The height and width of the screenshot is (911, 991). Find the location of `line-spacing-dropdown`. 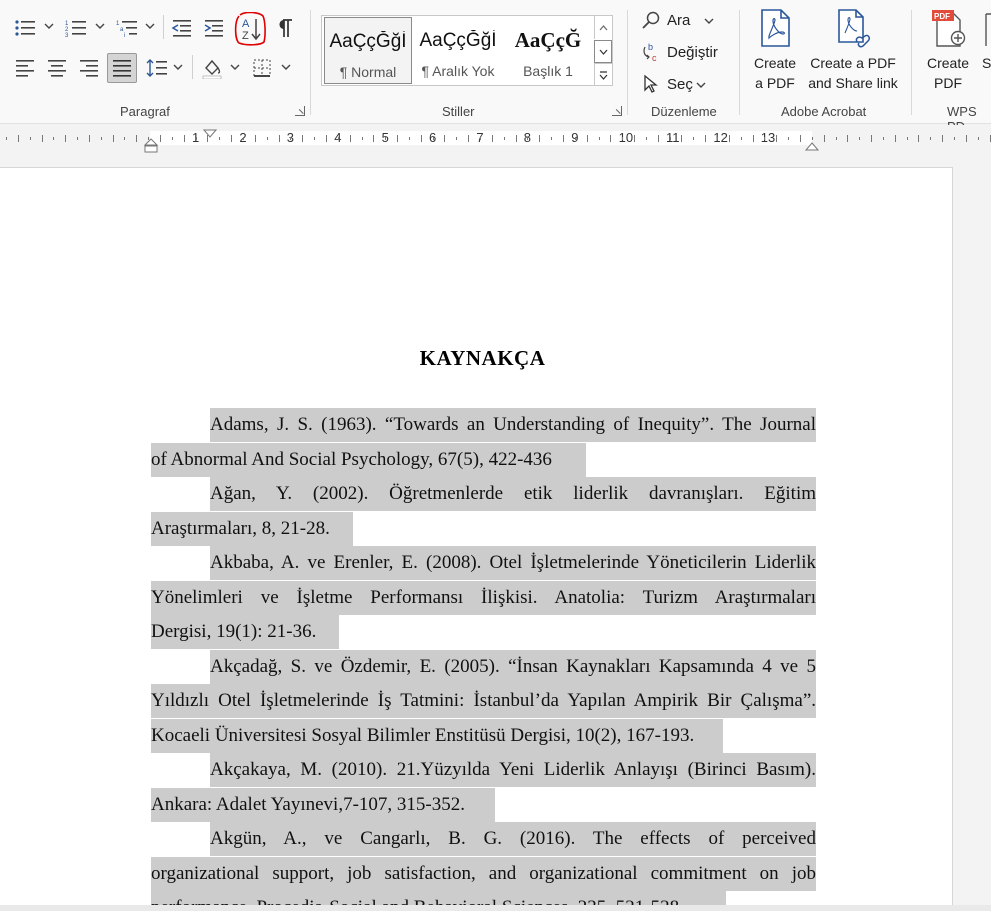

line-spacing-dropdown is located at coordinates (178, 68).